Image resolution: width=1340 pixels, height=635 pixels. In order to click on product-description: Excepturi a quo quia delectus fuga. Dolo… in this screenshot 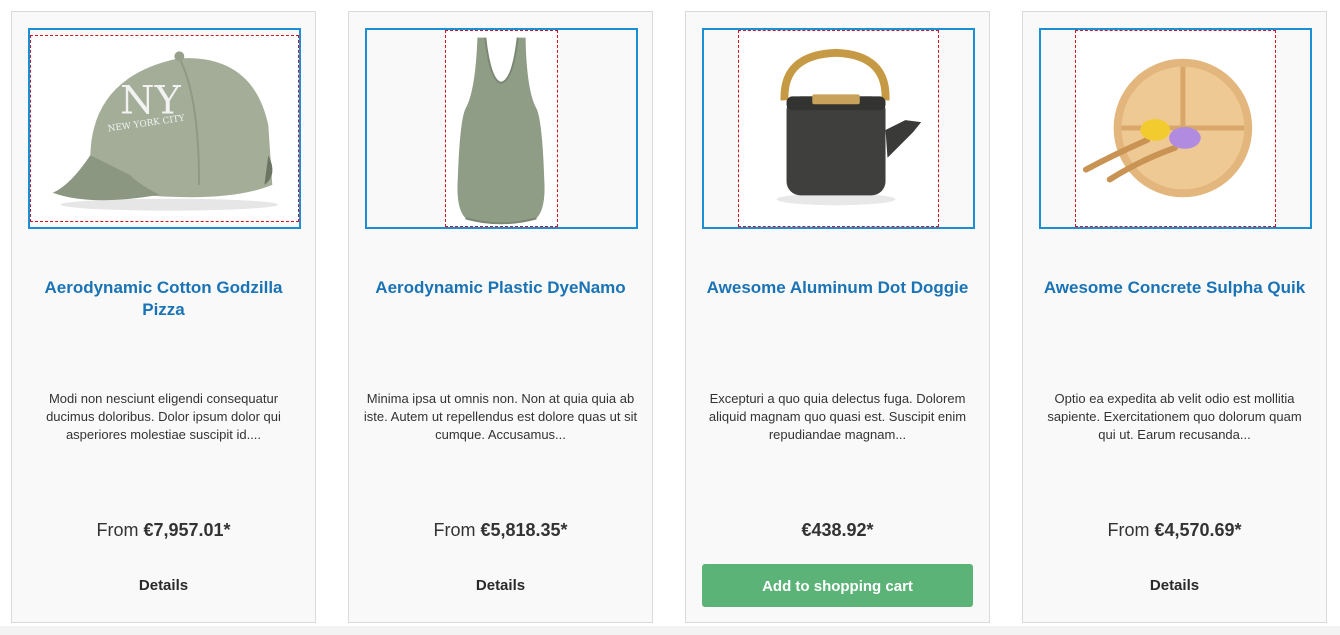, I will do `click(837, 416)`.